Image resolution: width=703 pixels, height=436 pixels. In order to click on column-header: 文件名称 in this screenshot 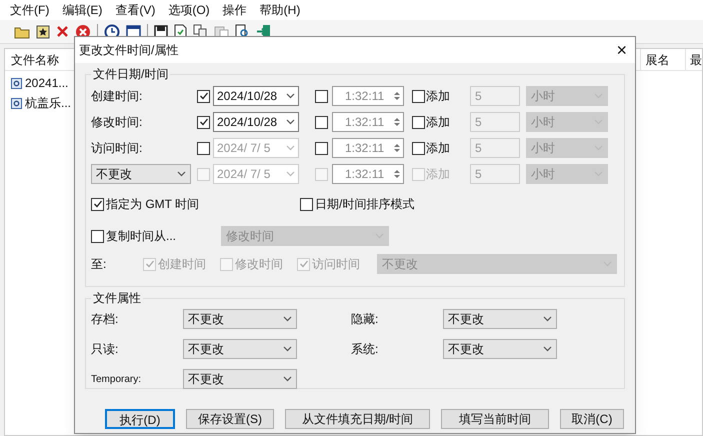, I will do `click(35, 59)`.